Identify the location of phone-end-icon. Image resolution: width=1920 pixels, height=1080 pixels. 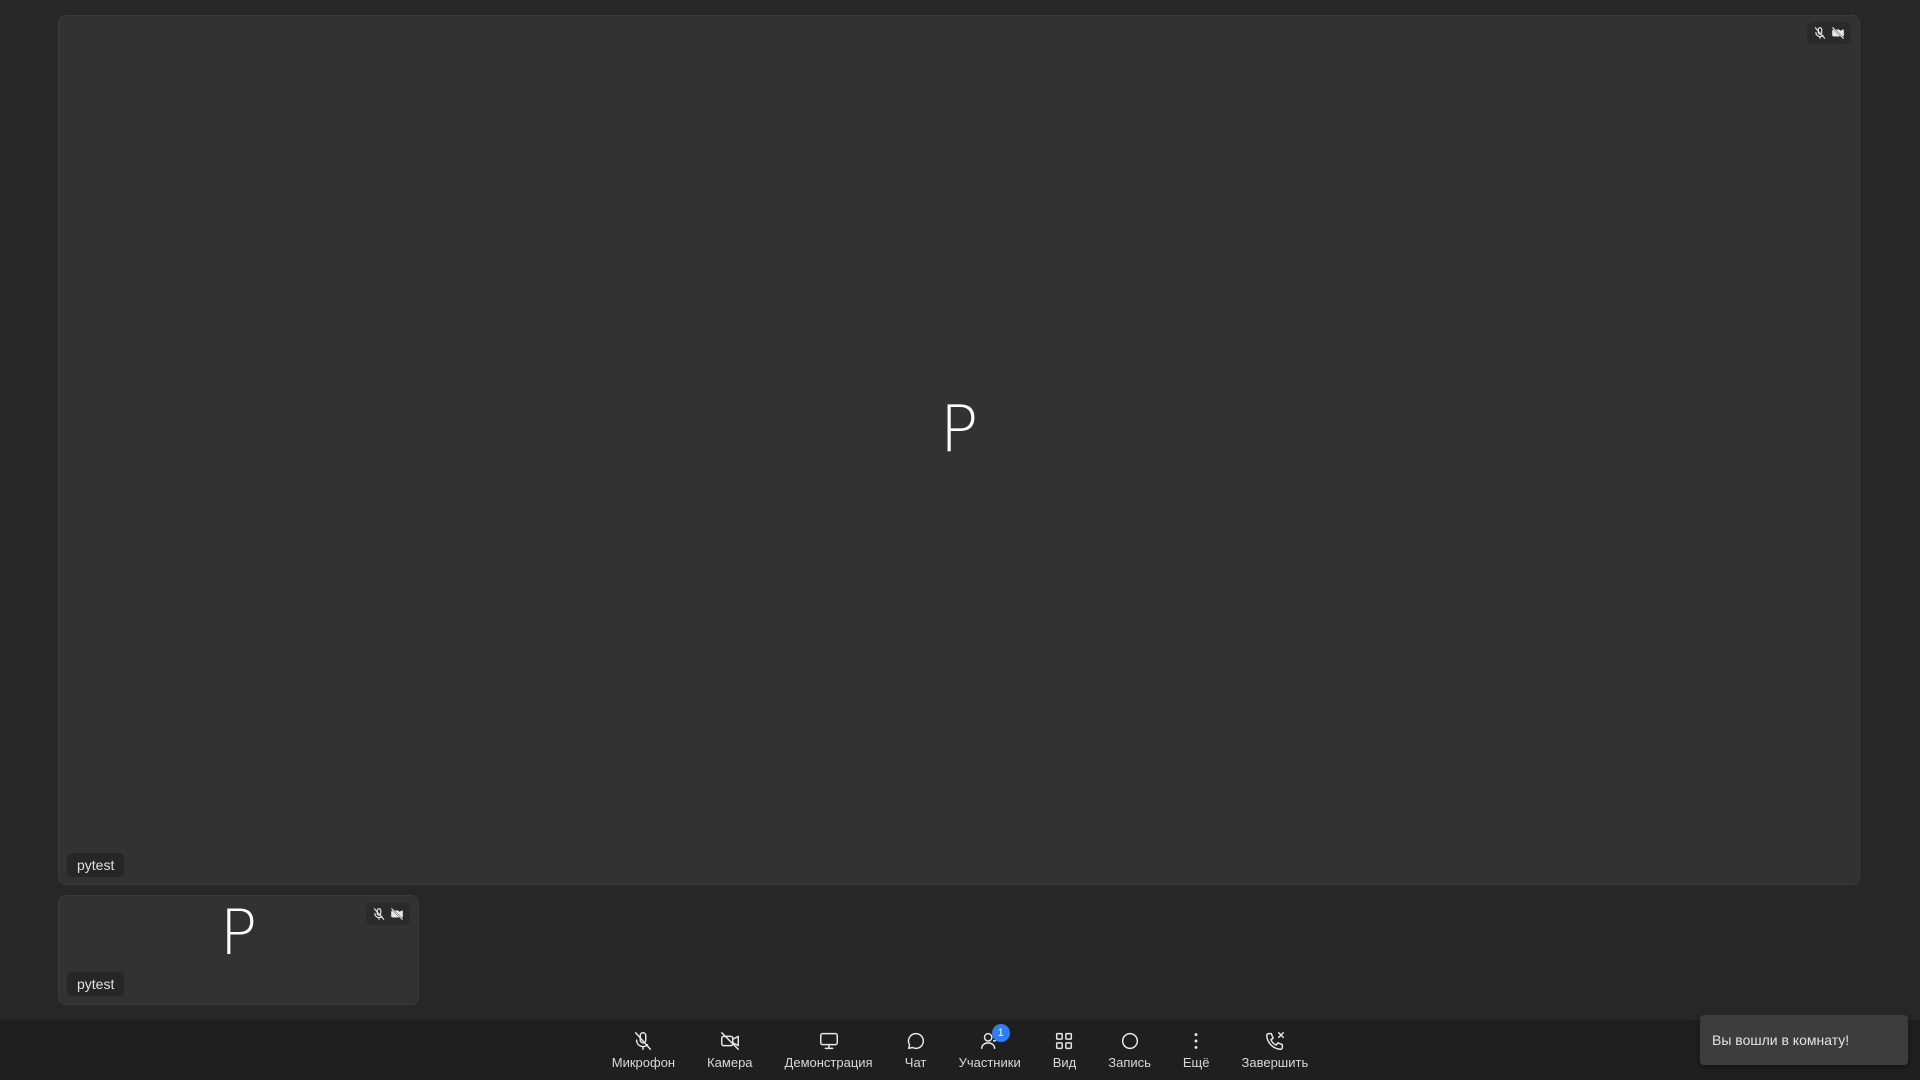
(1274, 1041).